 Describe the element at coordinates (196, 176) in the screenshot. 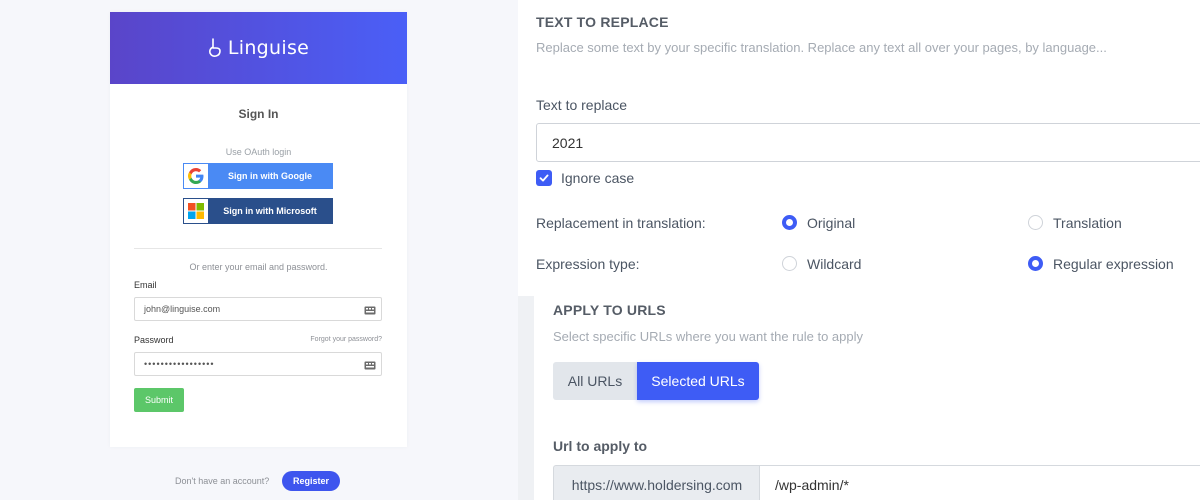

I see `google-icon` at that location.